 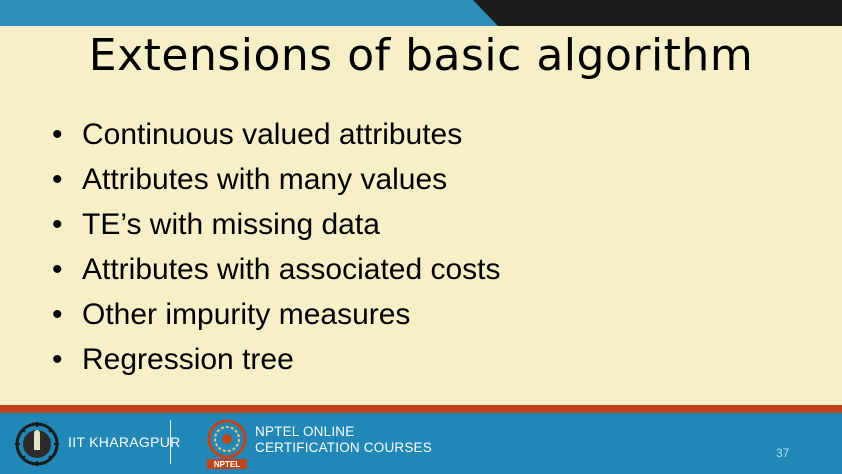 What do you see at coordinates (421, 408) in the screenshot?
I see `footer-accent-stripe` at bounding box center [421, 408].